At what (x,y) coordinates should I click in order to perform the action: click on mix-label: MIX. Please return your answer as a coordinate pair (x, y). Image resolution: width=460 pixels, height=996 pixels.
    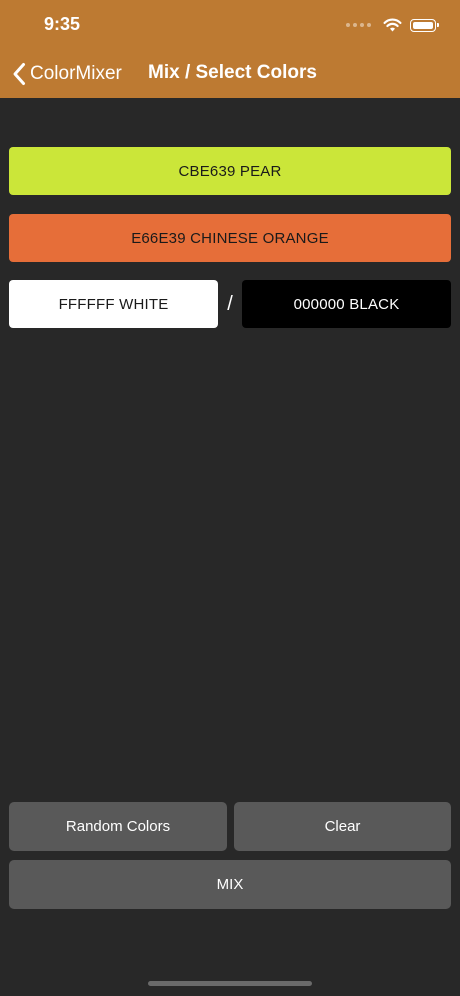
    Looking at the image, I should click on (230, 884).